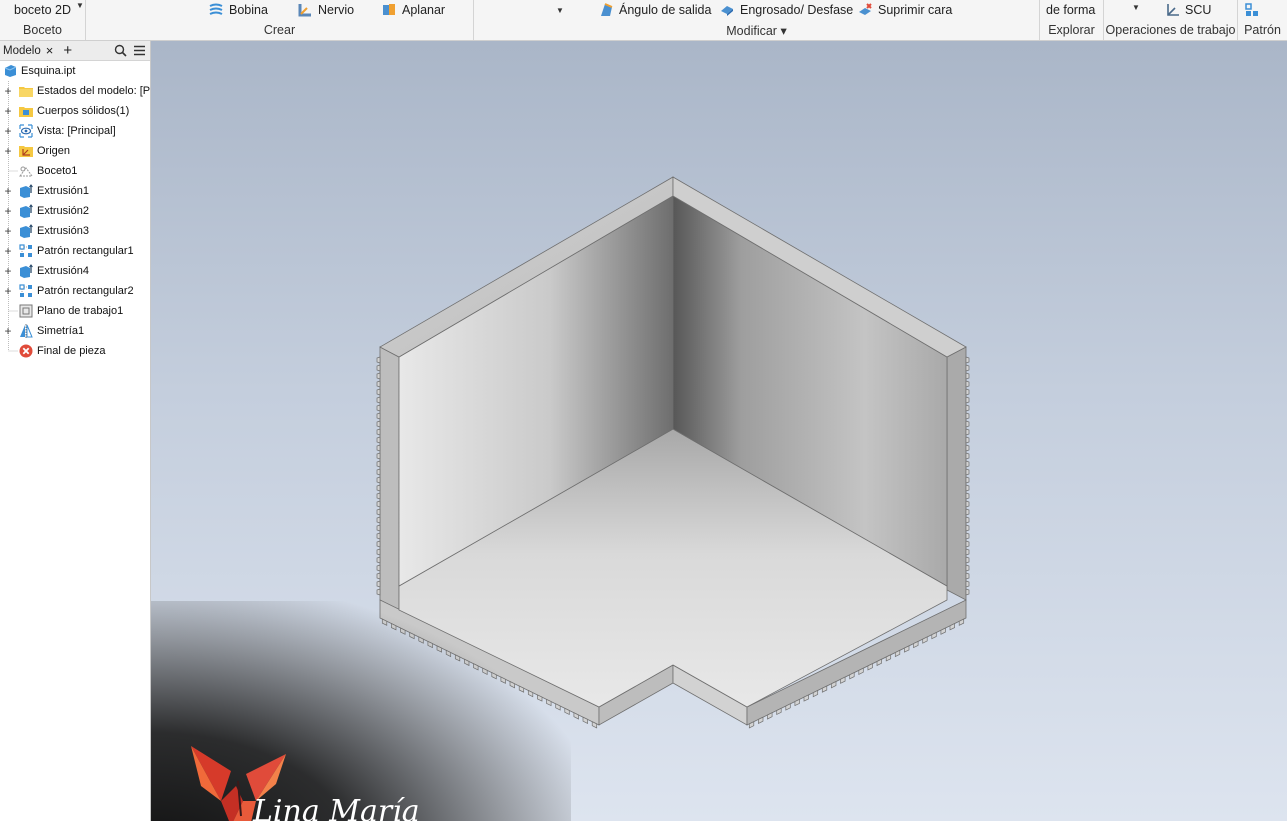 This screenshot has height=821, width=1287. Describe the element at coordinates (413, 10) in the screenshot. I see `unwrap-button: Aplanar` at that location.